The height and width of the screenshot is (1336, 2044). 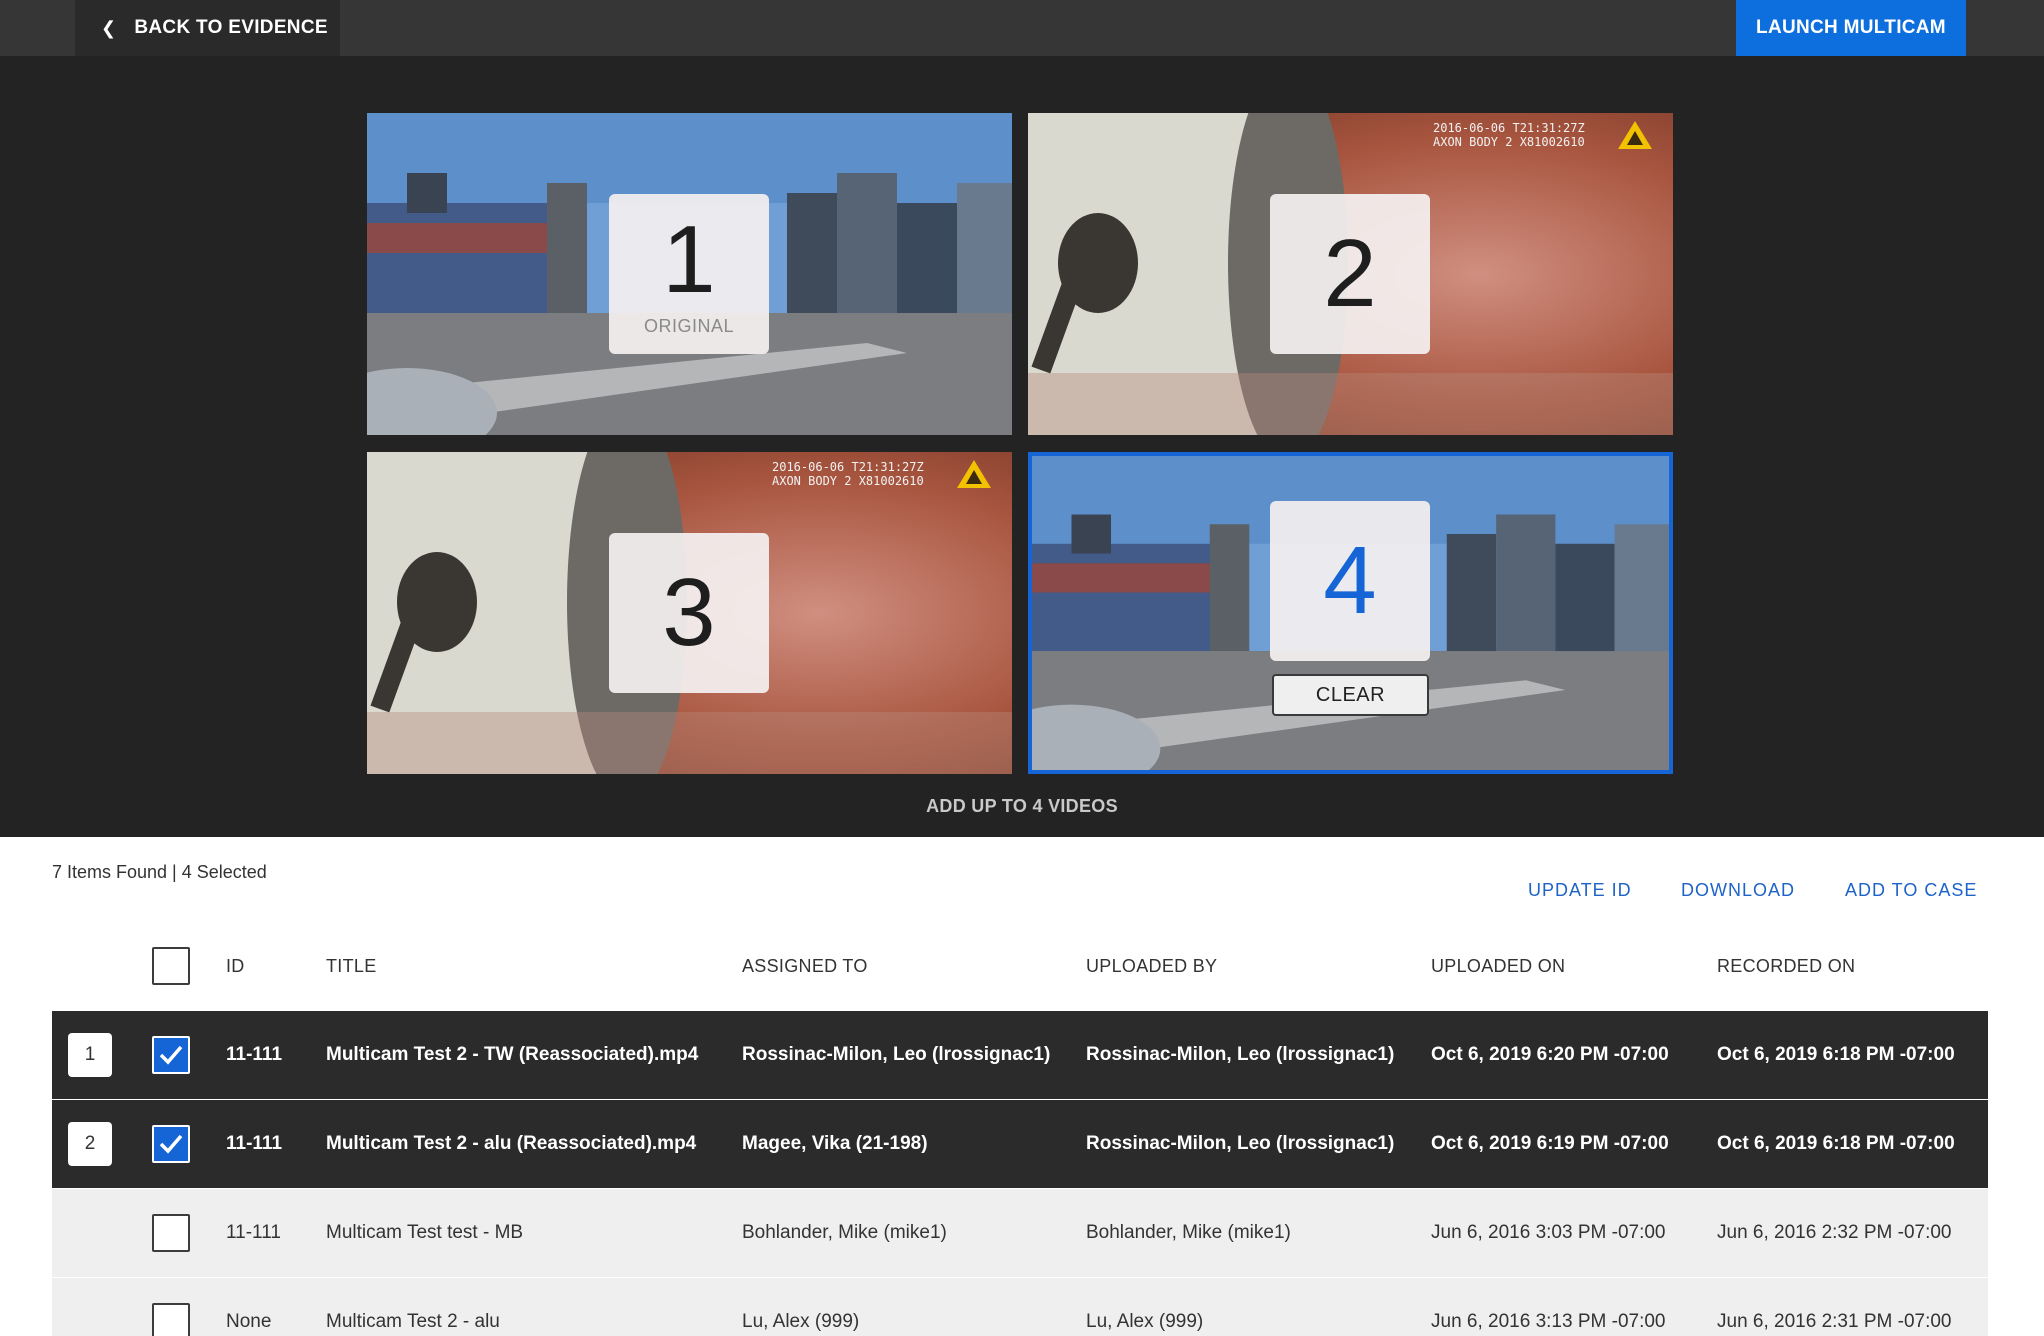 I want to click on cell-recorded-on: Jun 6, 2016 2:31 PM -07:00, so click(x=1834, y=1321).